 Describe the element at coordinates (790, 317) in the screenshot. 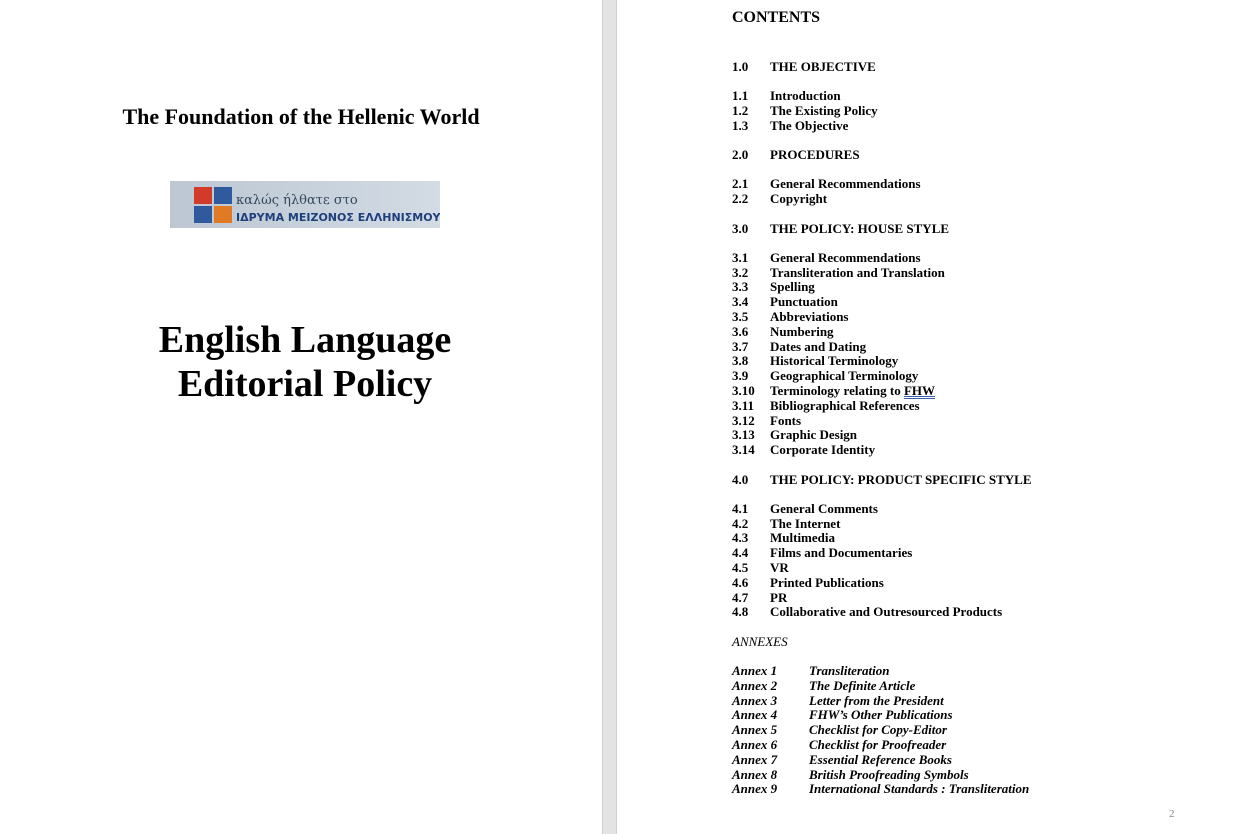

I see `toc-entry: 3.5 Abbreviations` at that location.